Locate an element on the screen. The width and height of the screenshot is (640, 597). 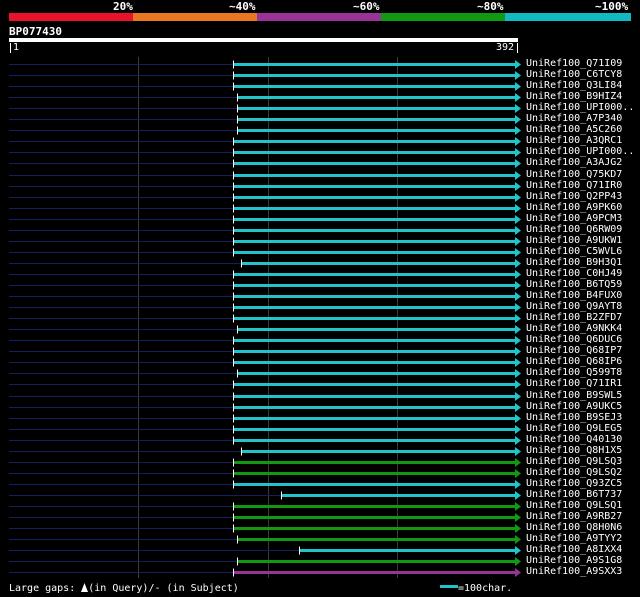
hit-label: UniRef100_Q9LSQ3 is located at coordinates (574, 461).